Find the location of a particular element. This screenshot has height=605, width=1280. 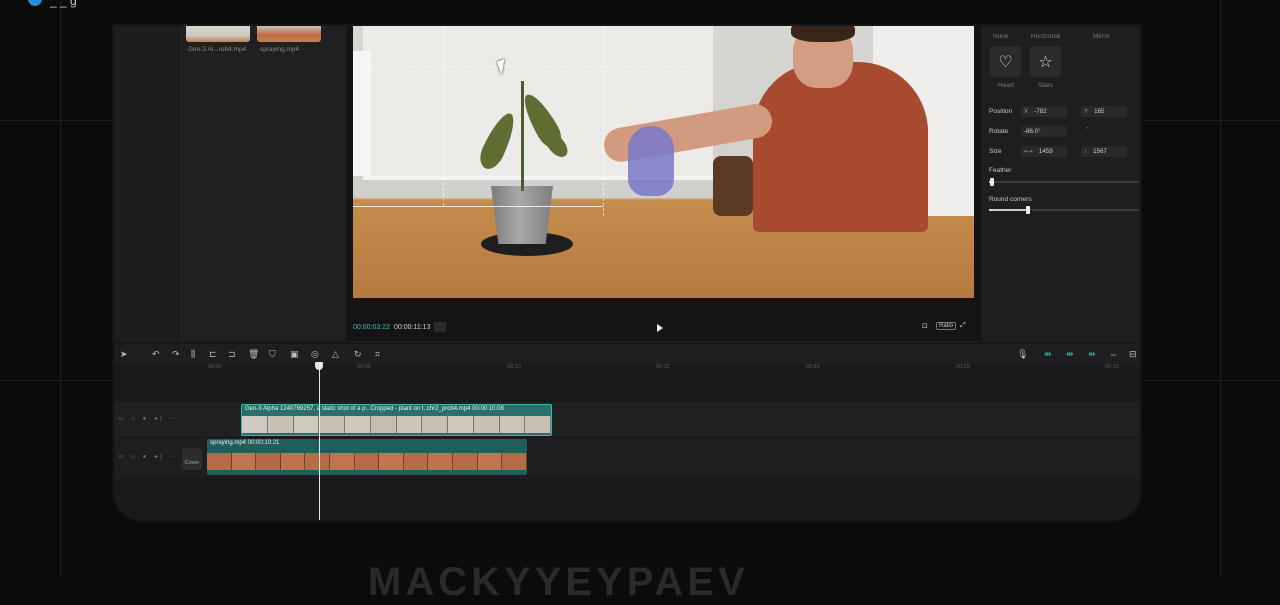

round-corners-fill is located at coordinates (1008, 210).